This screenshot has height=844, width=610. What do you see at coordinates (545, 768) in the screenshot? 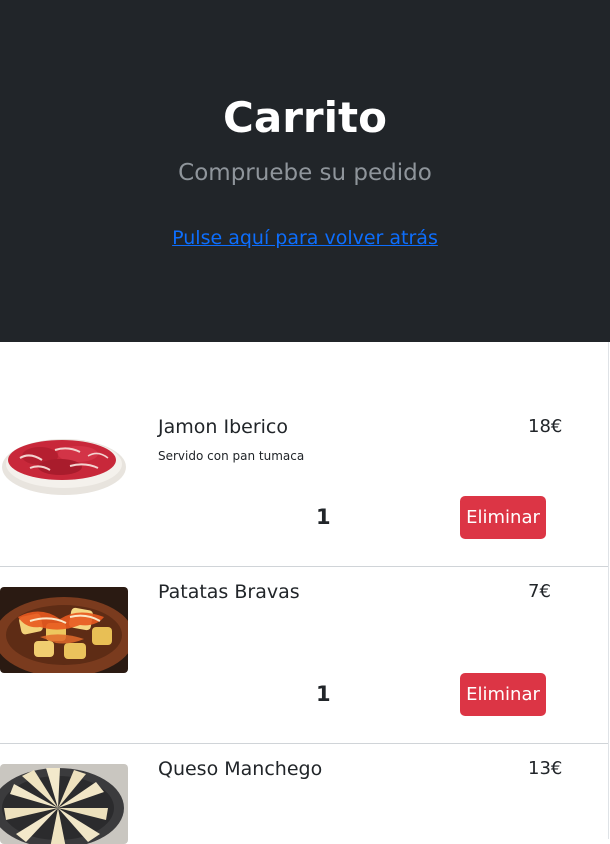
I see `item-price: 13€` at bounding box center [545, 768].